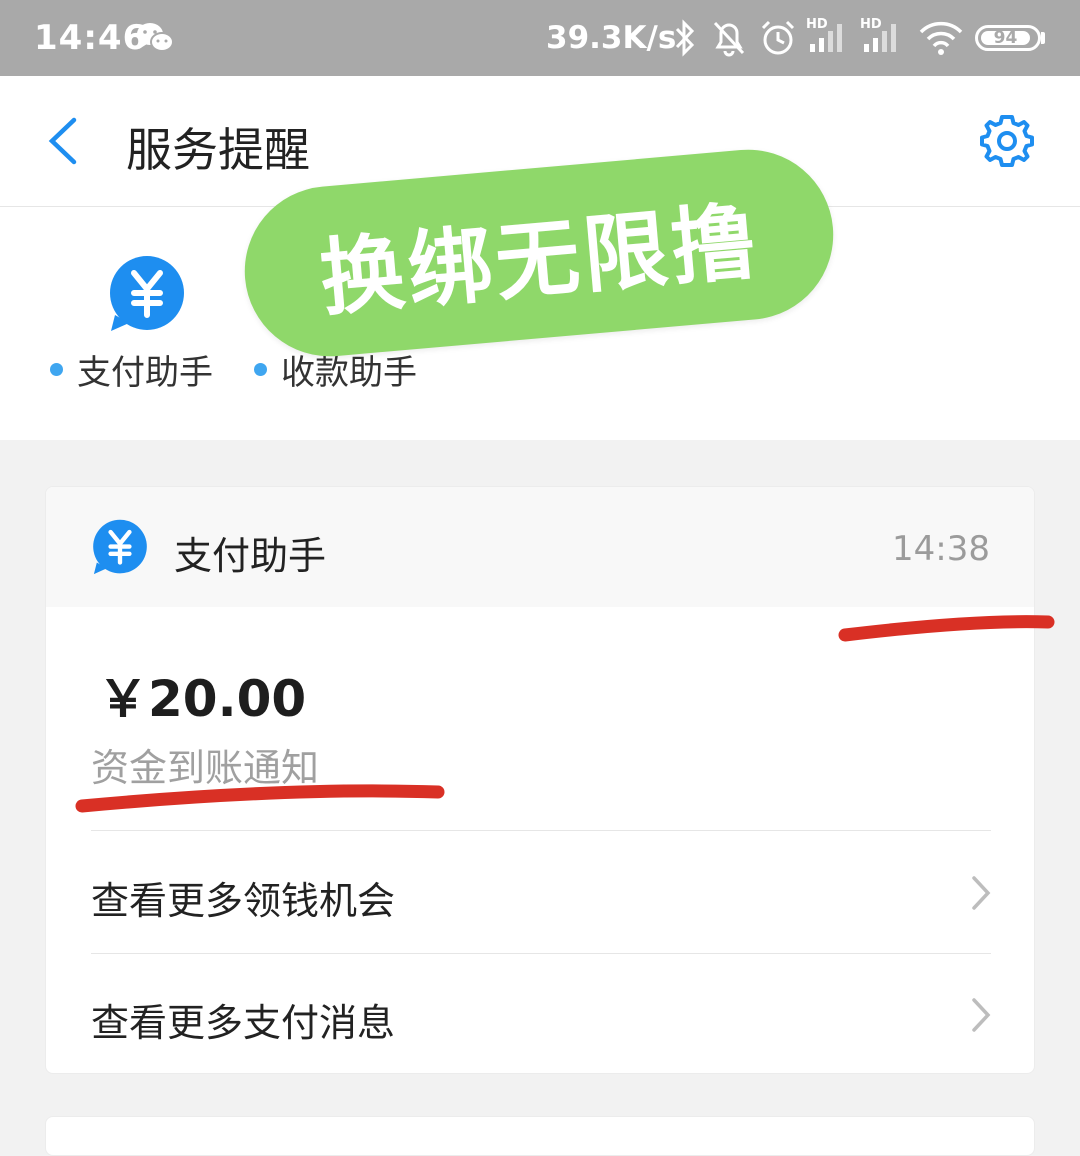  Describe the element at coordinates (941, 549) in the screenshot. I see `message-time: 14:38` at that location.